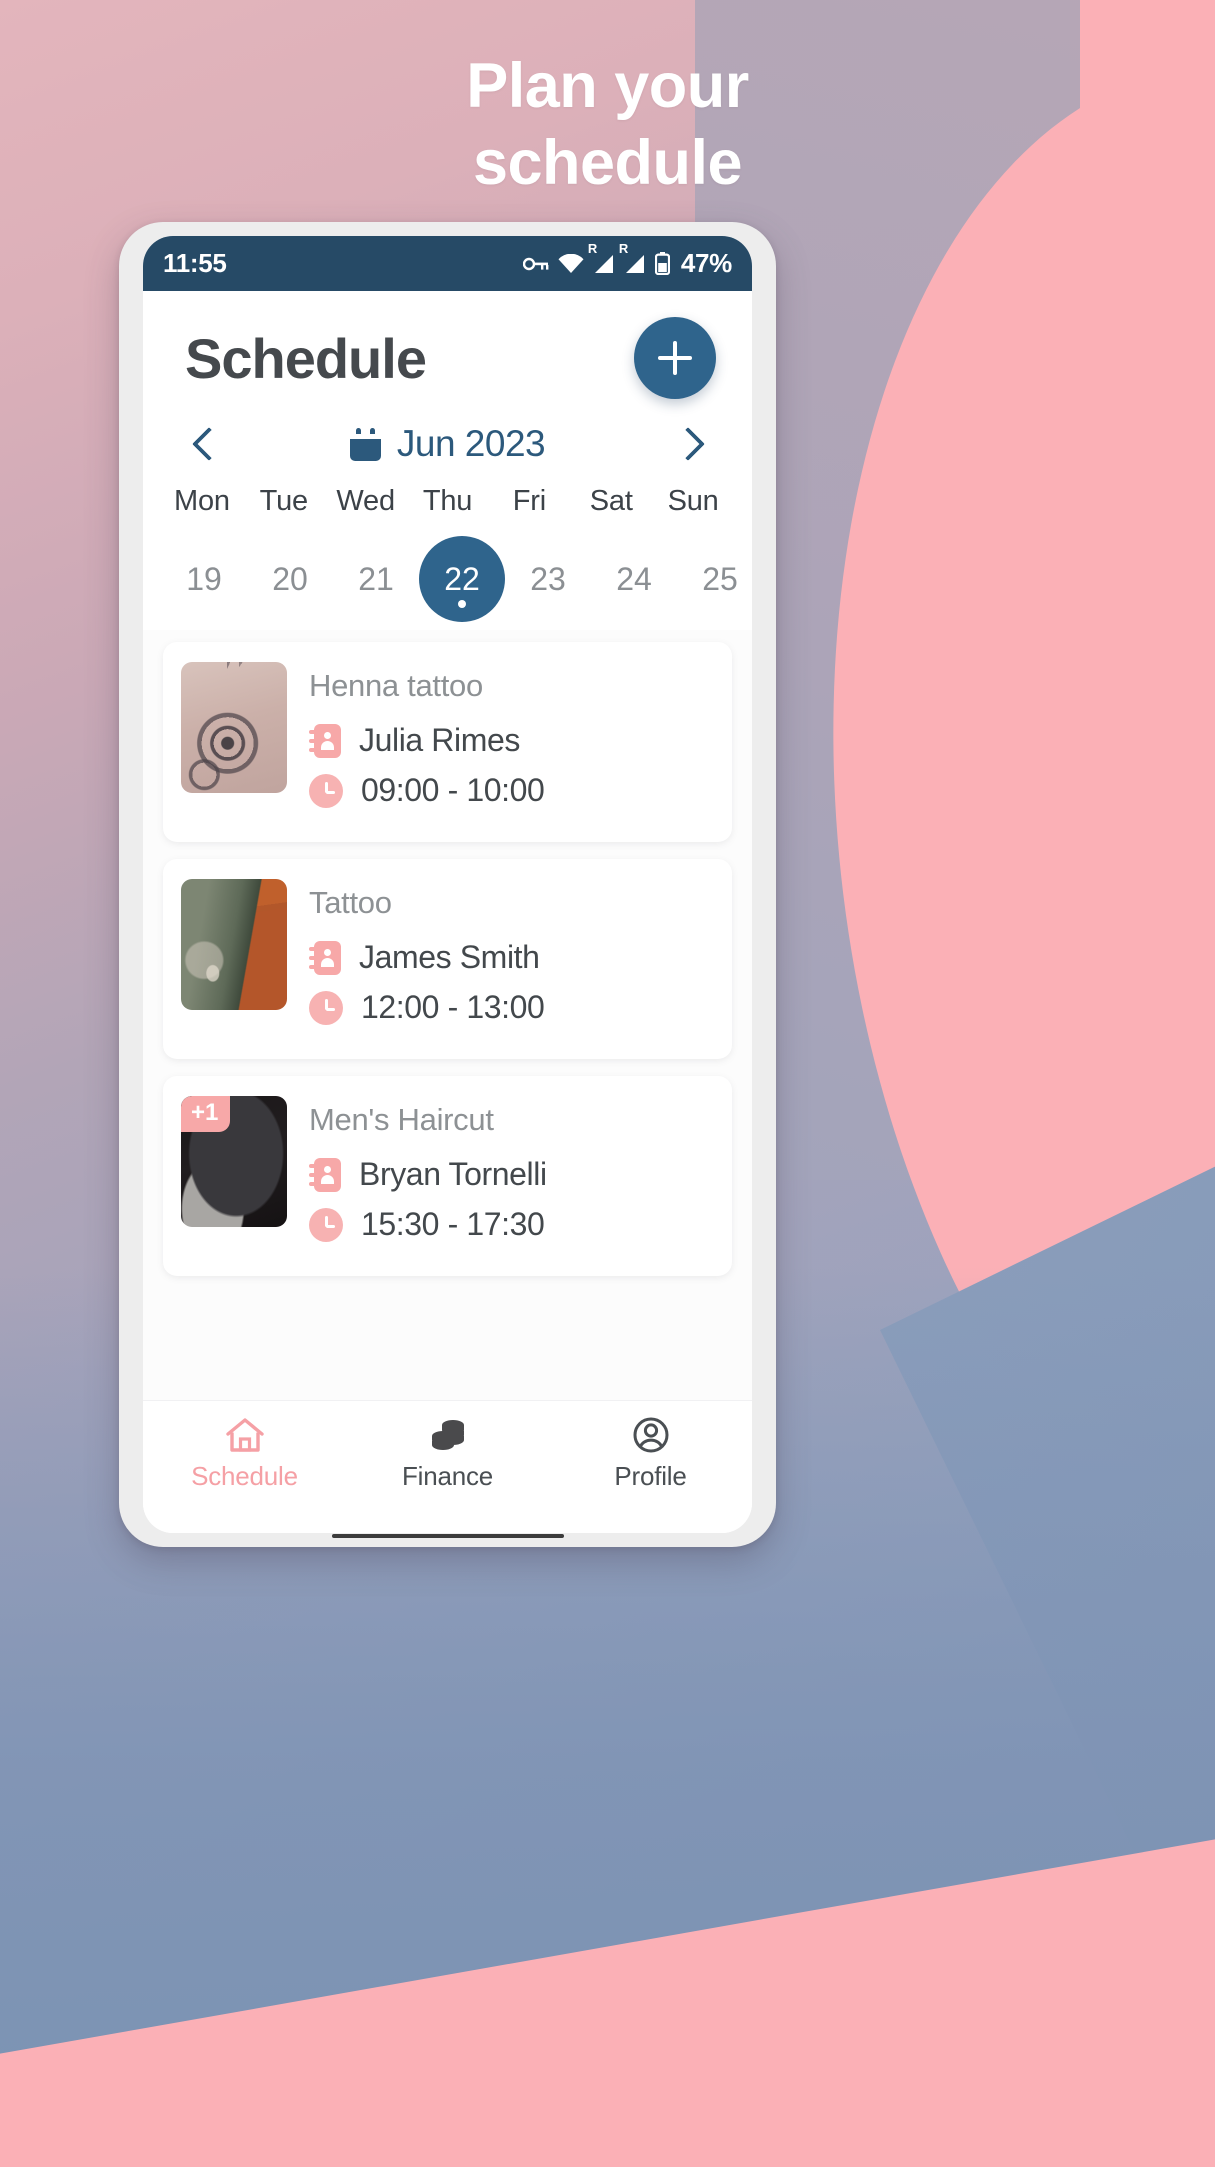 Image resolution: width=1215 pixels, height=2167 pixels. I want to click on day-number: 21, so click(376, 578).